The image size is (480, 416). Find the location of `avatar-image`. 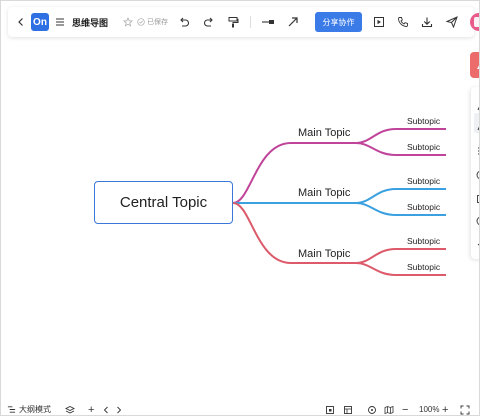

avatar-image is located at coordinates (476, 22).